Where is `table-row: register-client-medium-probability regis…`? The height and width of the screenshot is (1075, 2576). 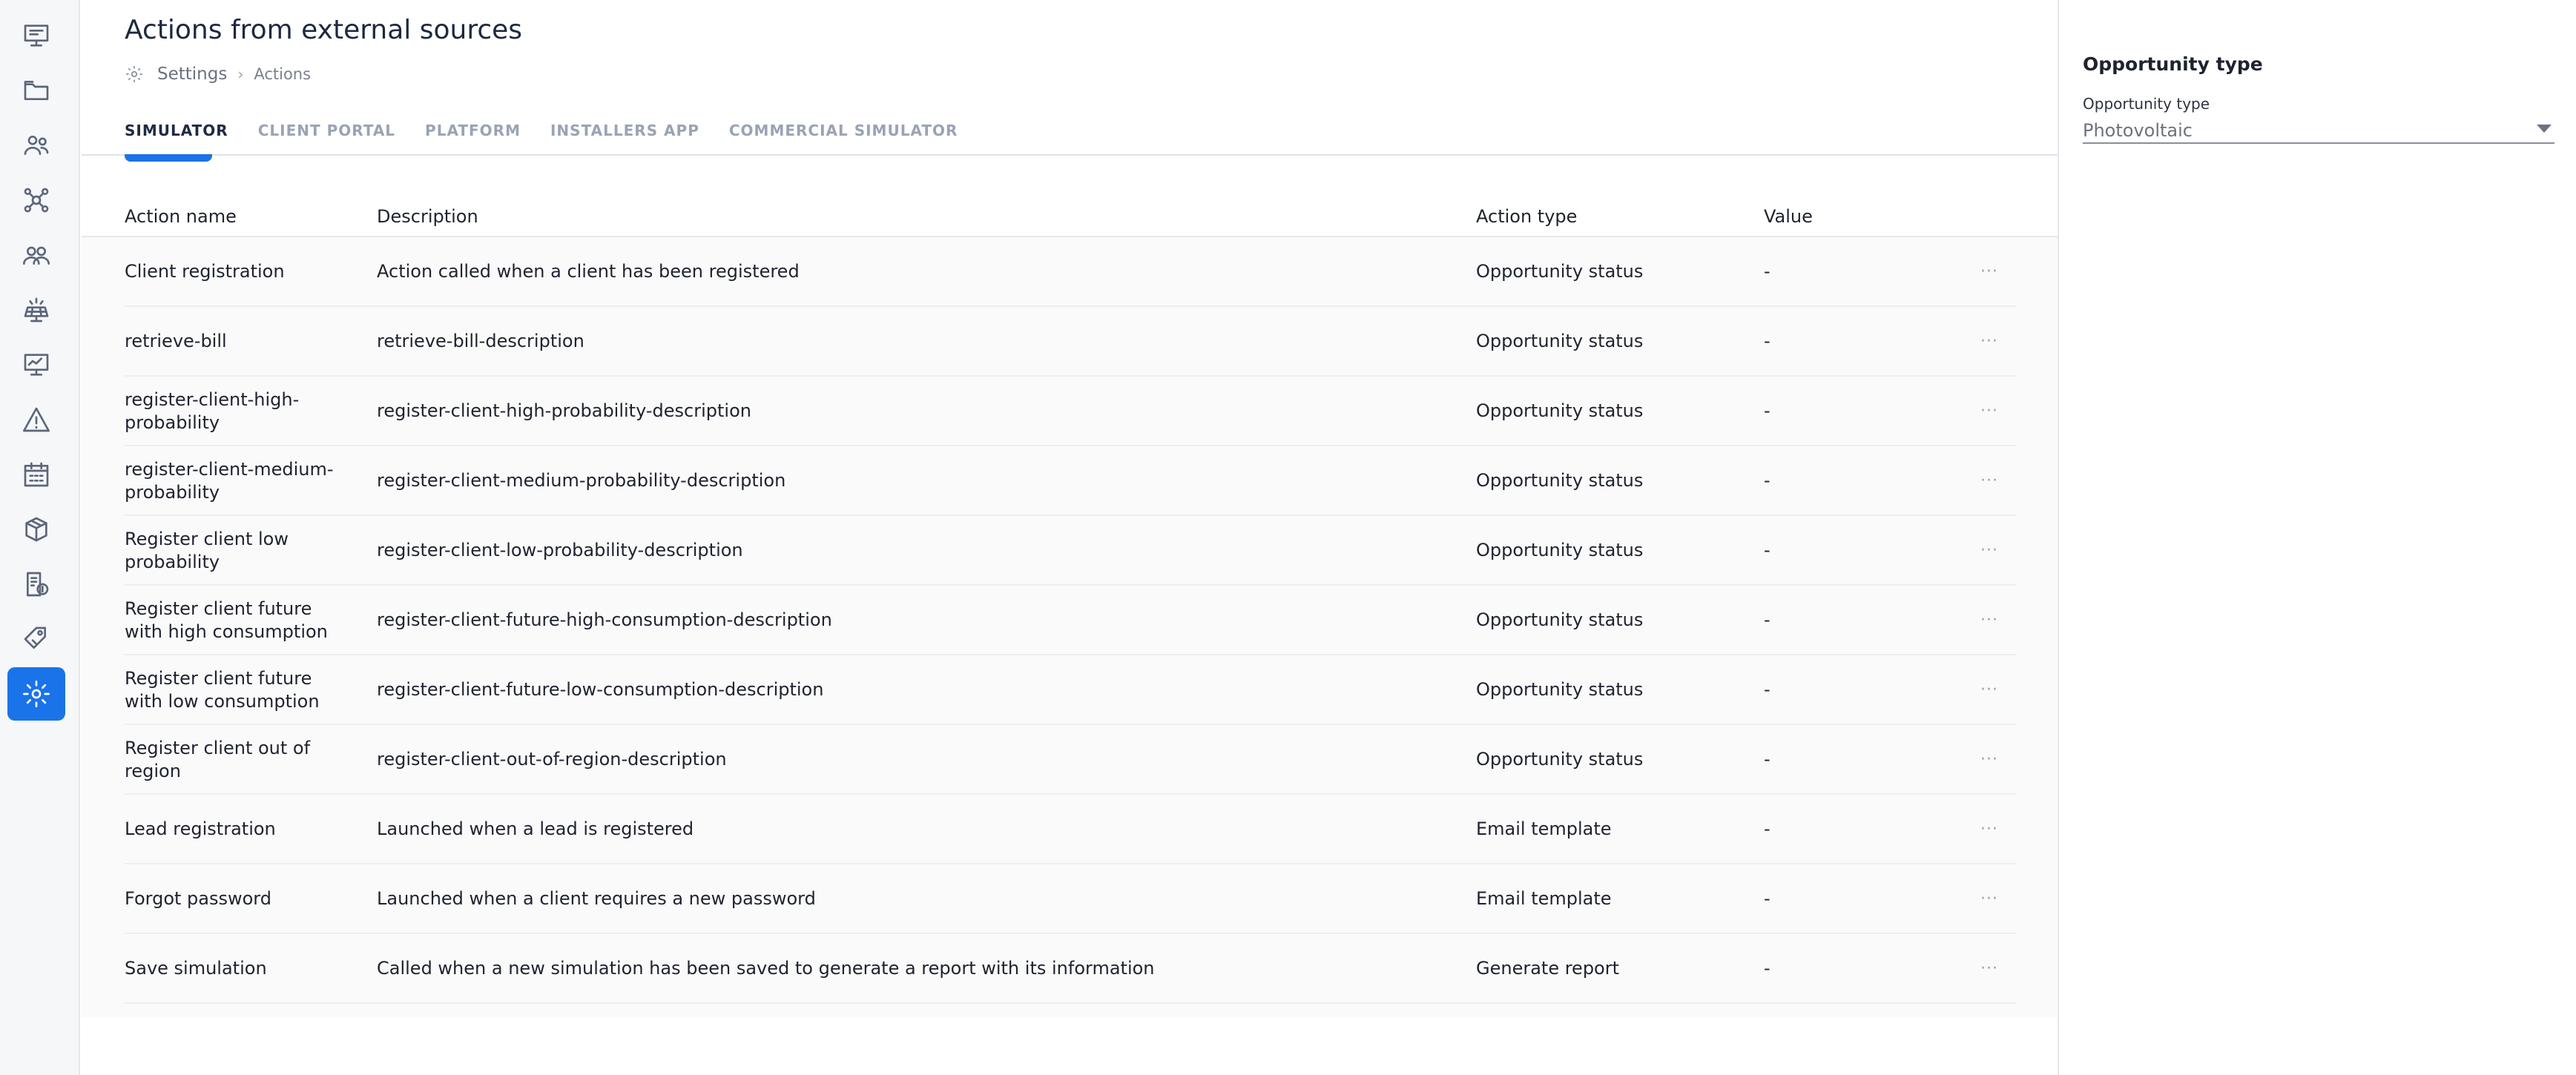 table-row: register-client-medium-probability regis… is located at coordinates (1070, 481).